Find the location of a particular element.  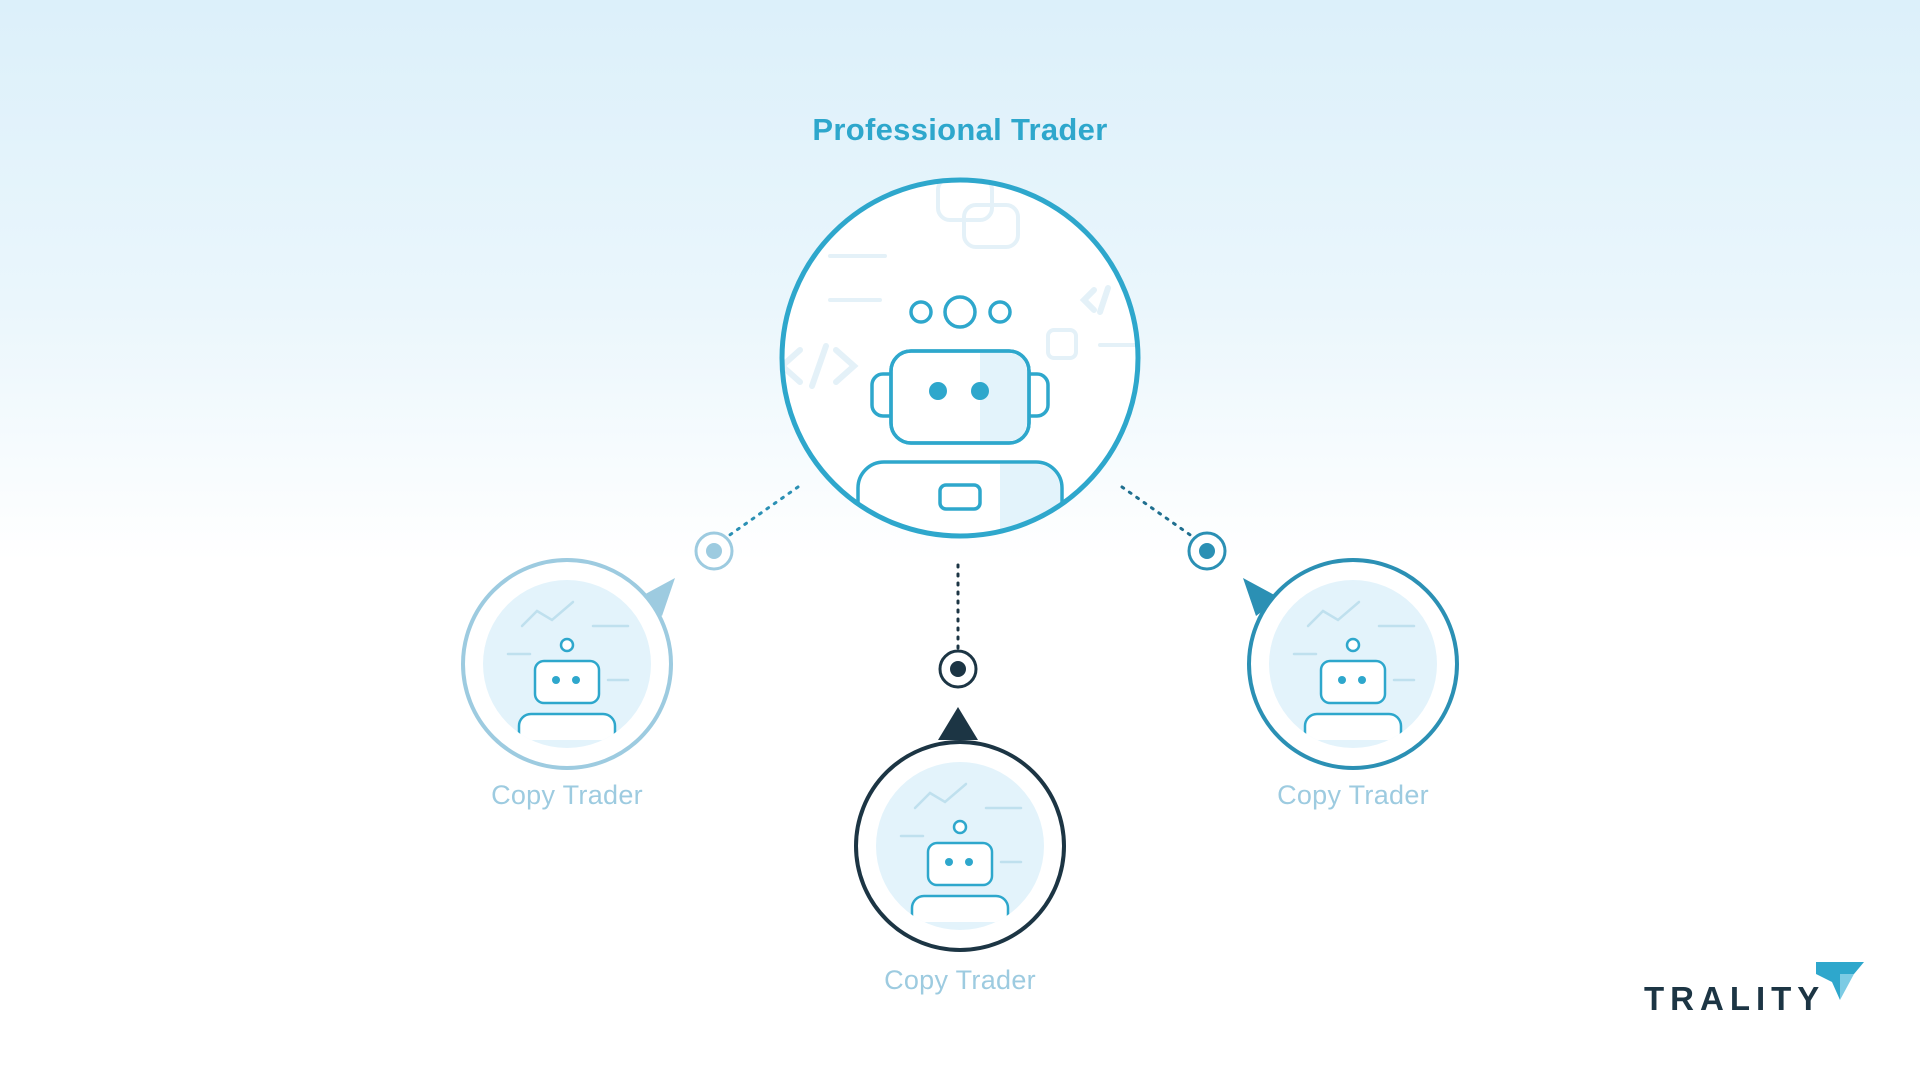

copy-trader-node-center is located at coordinates (960, 829).